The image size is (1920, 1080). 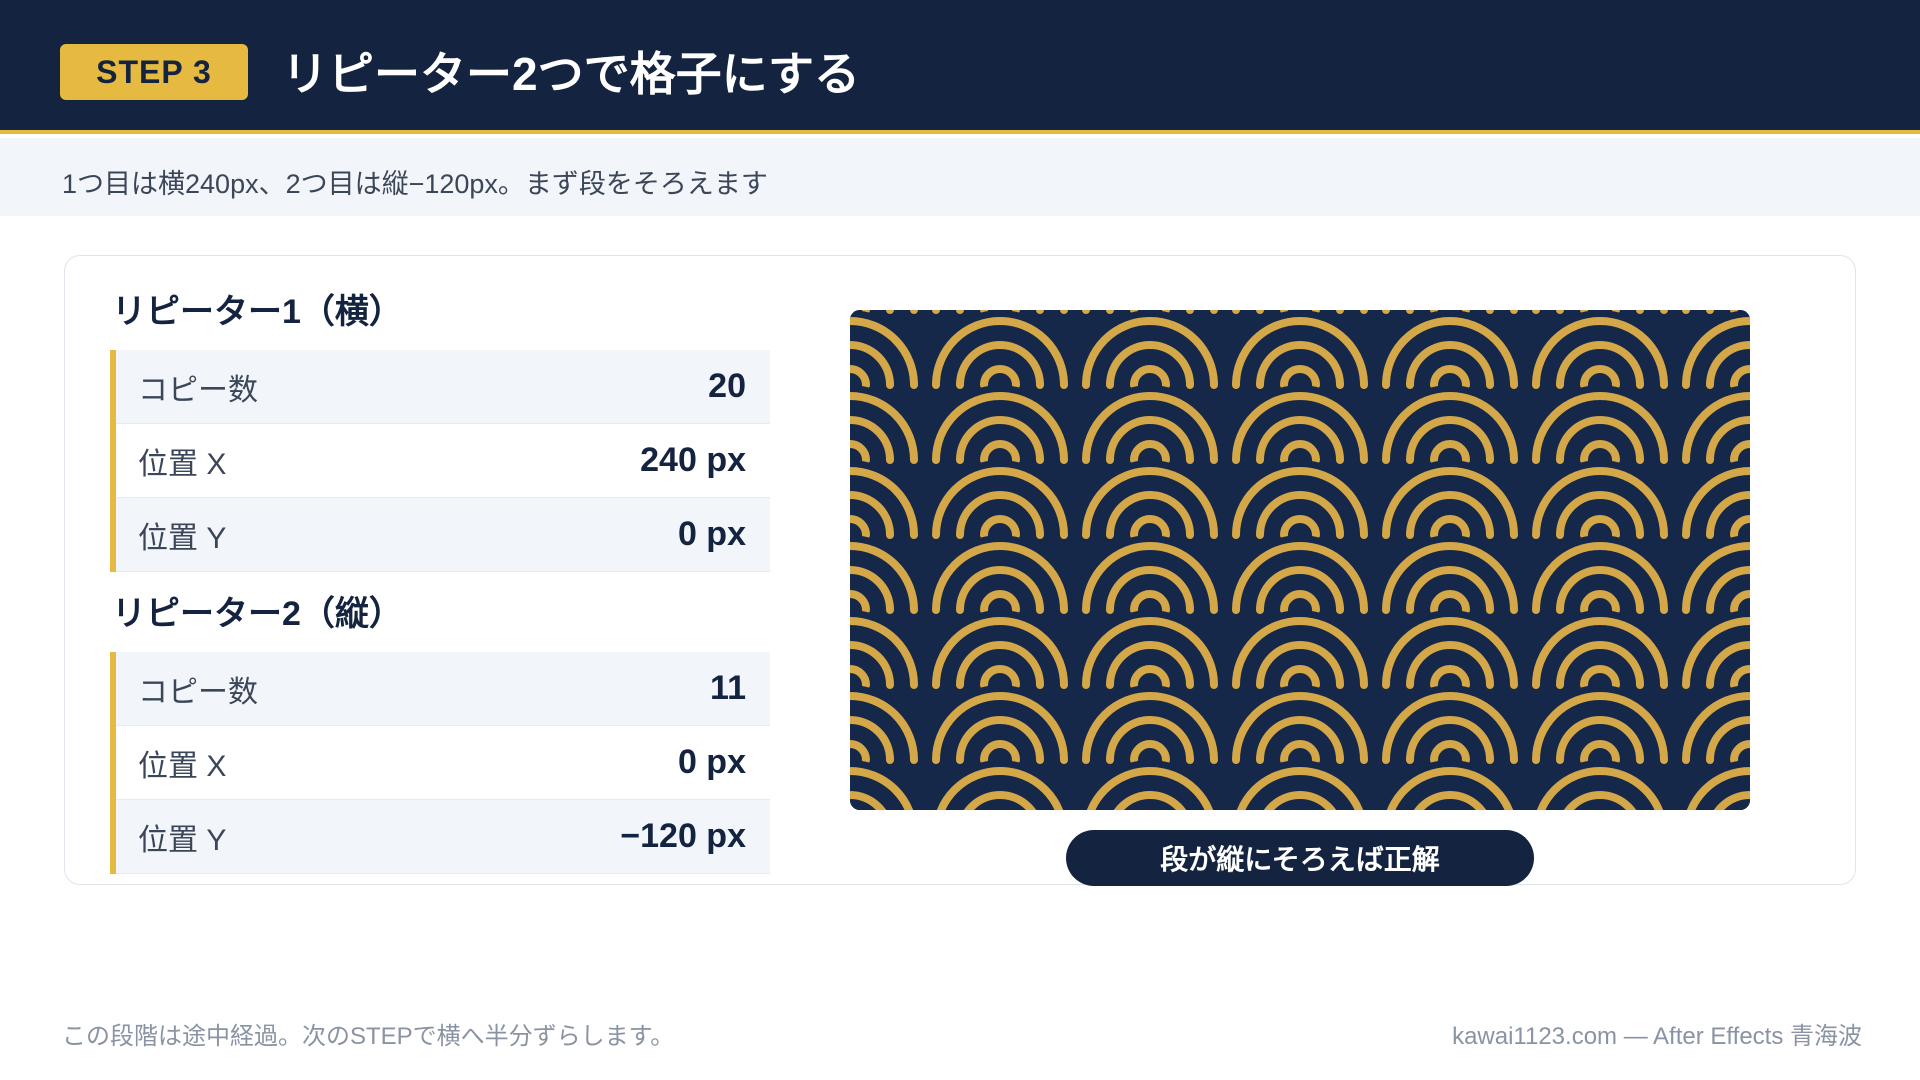 I want to click on header-bar: STEP 3 リピーター2つで格子にする, so click(x=960, y=67).